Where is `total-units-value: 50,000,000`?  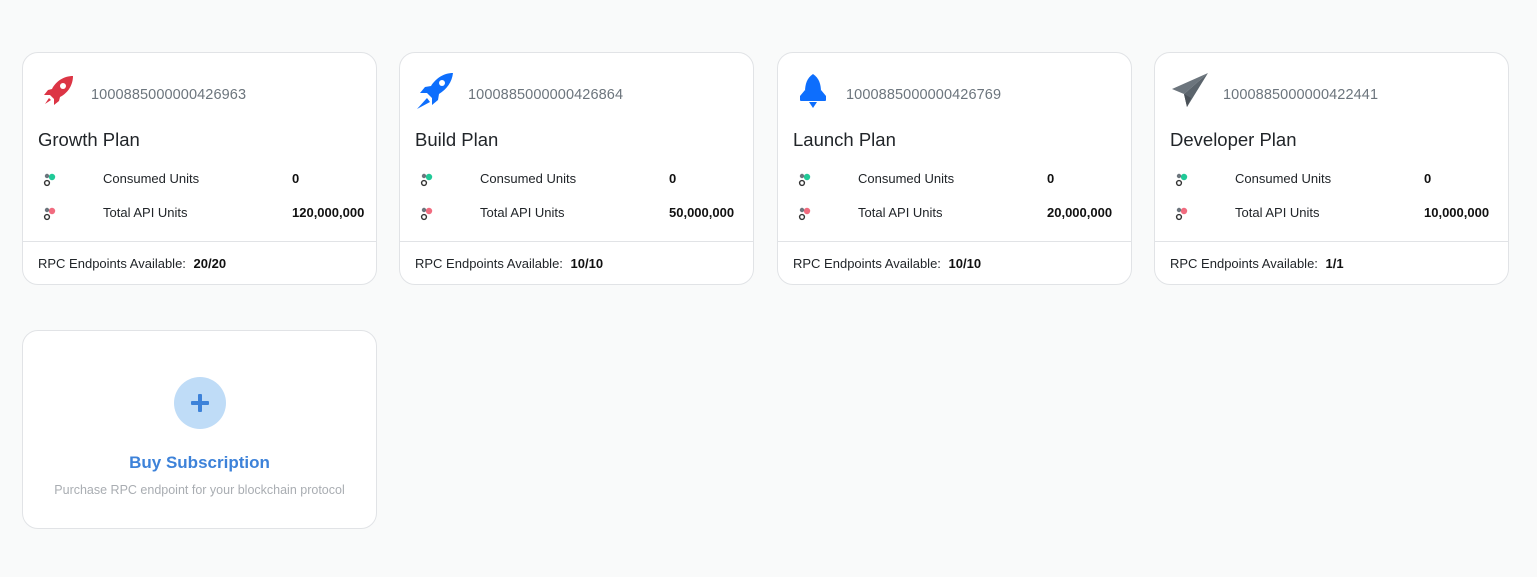
total-units-value: 50,000,000 is located at coordinates (702, 212).